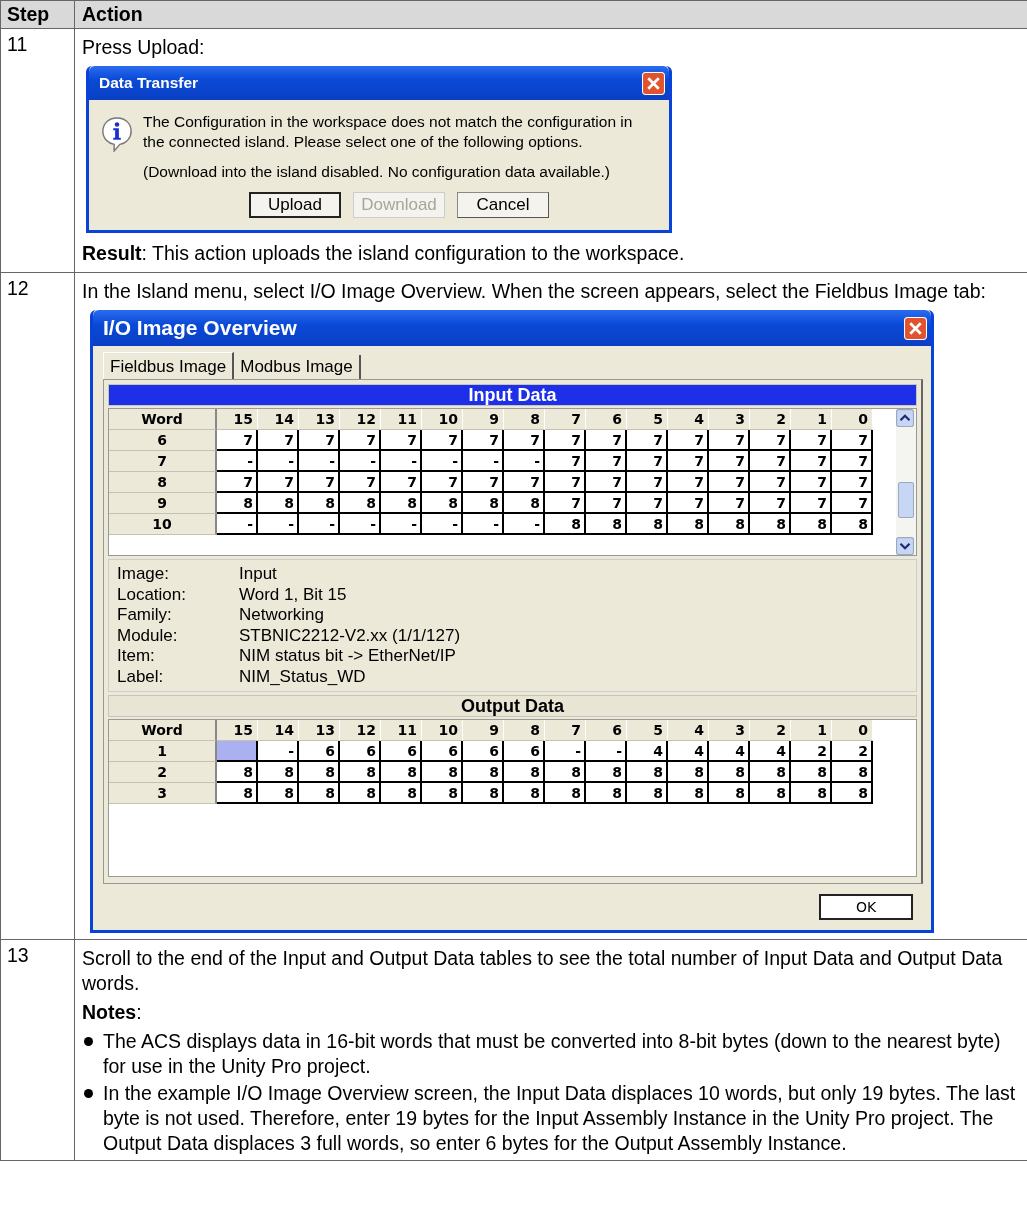 This screenshot has height=1230, width=1027. What do you see at coordinates (906, 500) in the screenshot?
I see `scroll-thumb` at bounding box center [906, 500].